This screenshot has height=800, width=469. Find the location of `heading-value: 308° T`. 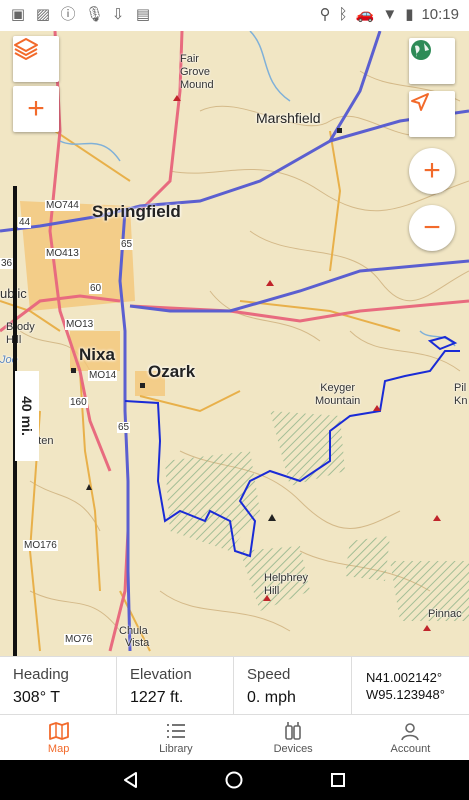

heading-value: 308° T is located at coordinates (37, 697).